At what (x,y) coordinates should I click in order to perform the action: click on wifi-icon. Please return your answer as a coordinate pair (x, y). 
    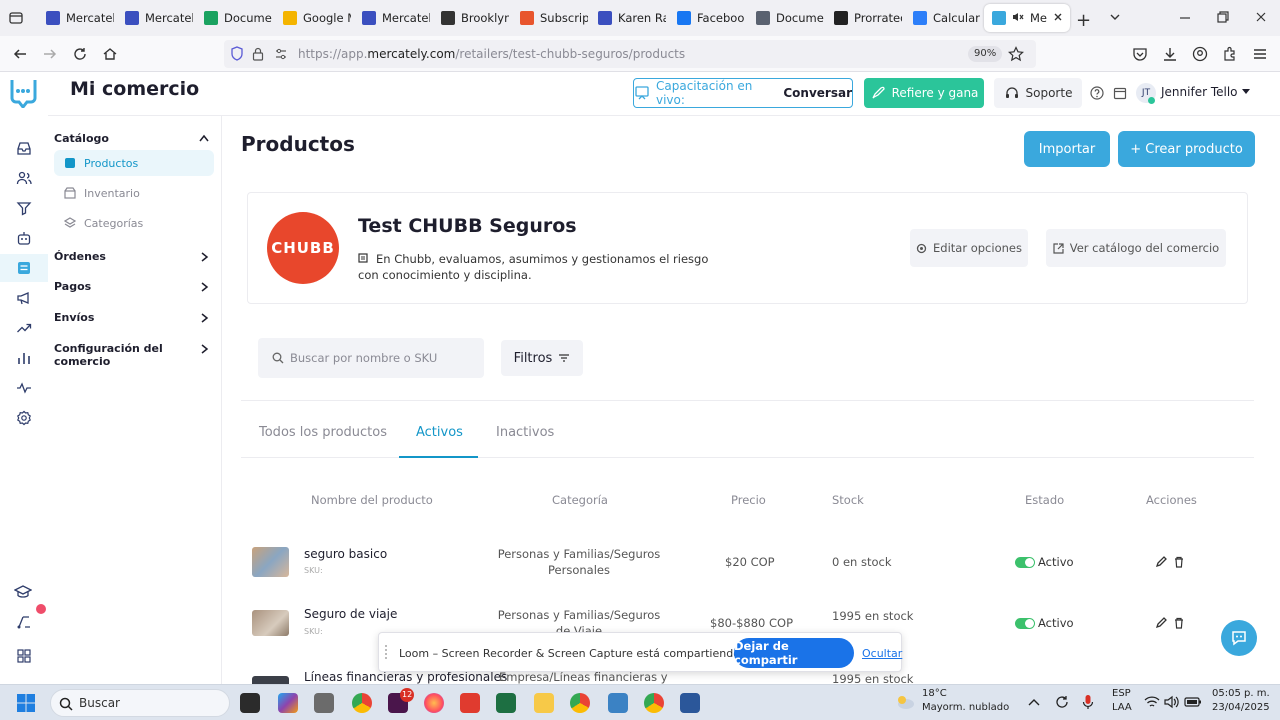
    Looking at the image, I should click on (1152, 702).